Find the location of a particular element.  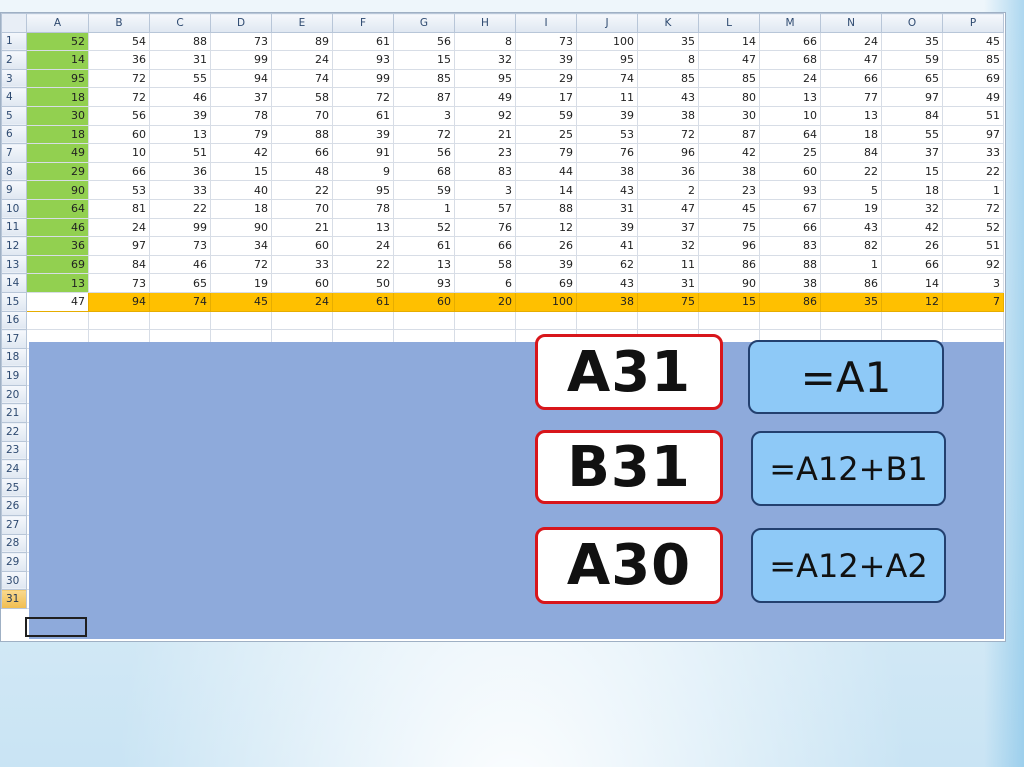

cell-l: 14 is located at coordinates (729, 41).